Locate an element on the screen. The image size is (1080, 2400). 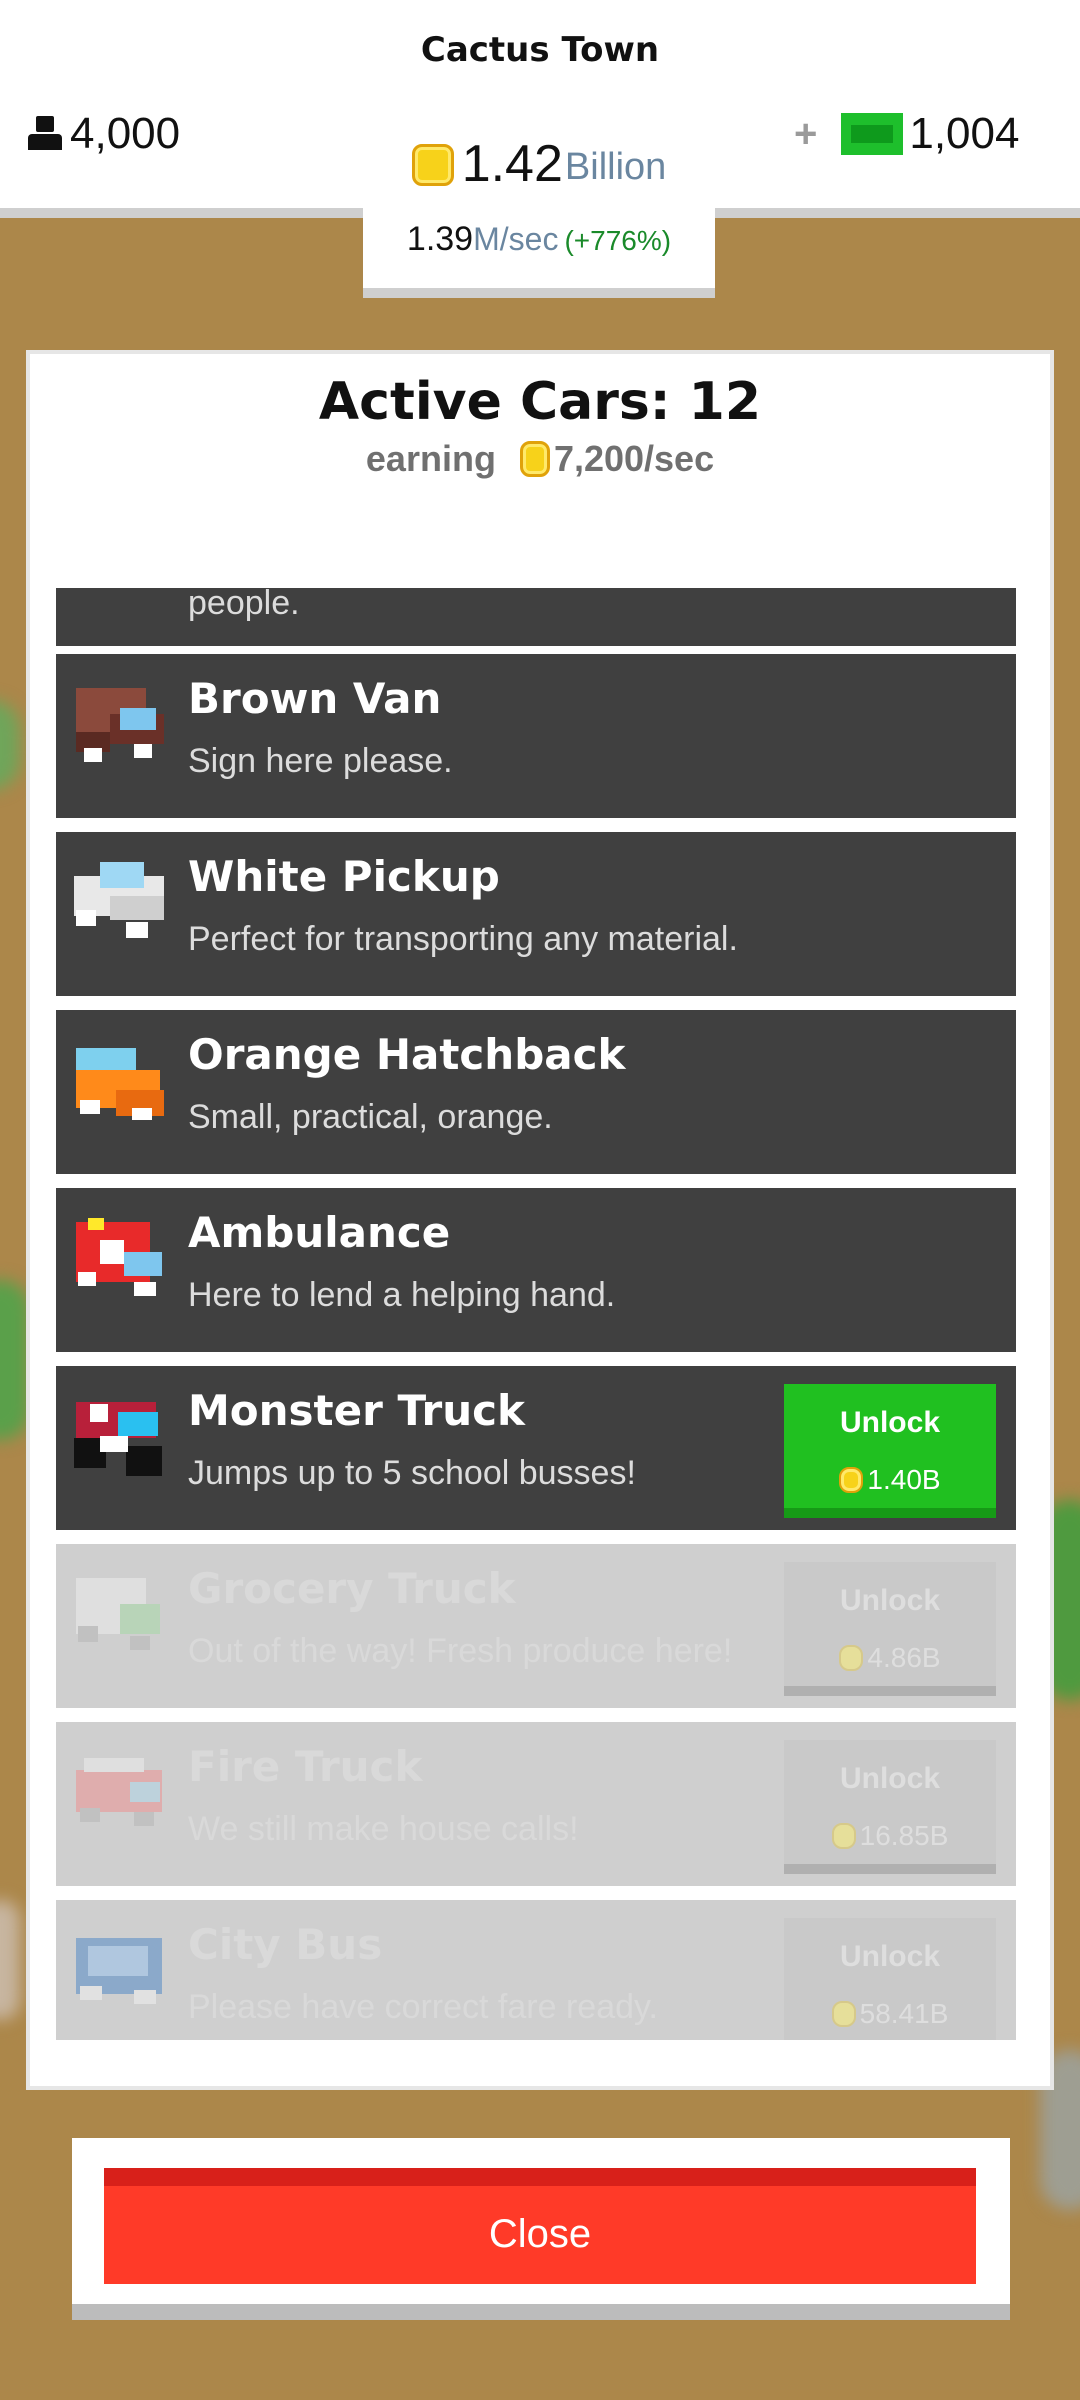
unlock-cost-value: 4.86B is located at coordinates (904, 1657).